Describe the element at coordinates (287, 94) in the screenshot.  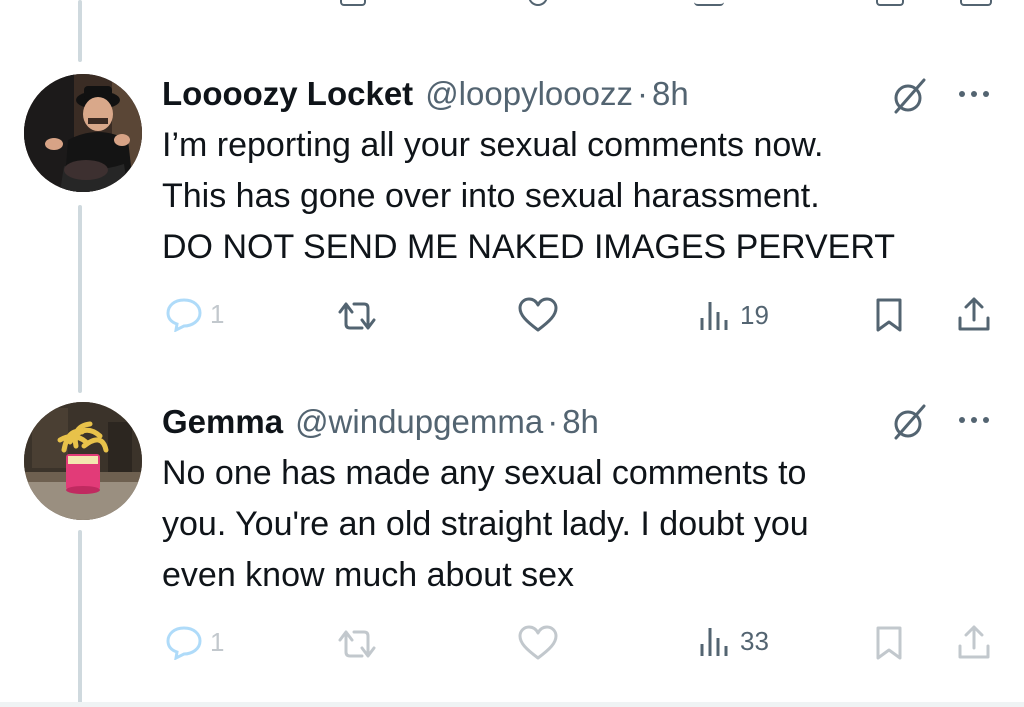
I see `display-name: Loooozy Locket` at that location.